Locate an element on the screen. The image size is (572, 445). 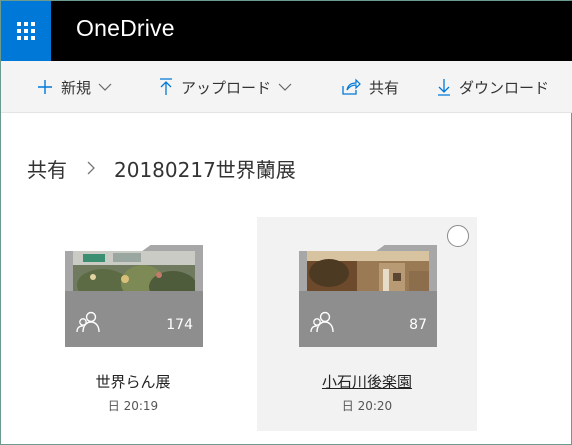
share-button: 共有 is located at coordinates (370, 87).